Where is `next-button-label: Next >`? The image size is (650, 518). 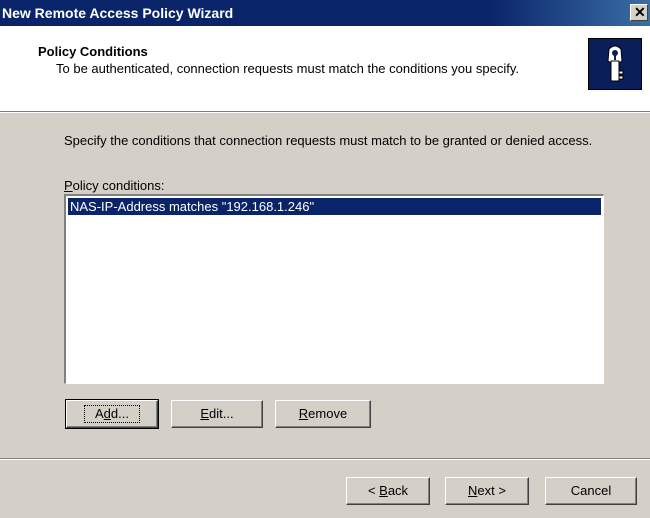 next-button-label: Next > is located at coordinates (487, 490).